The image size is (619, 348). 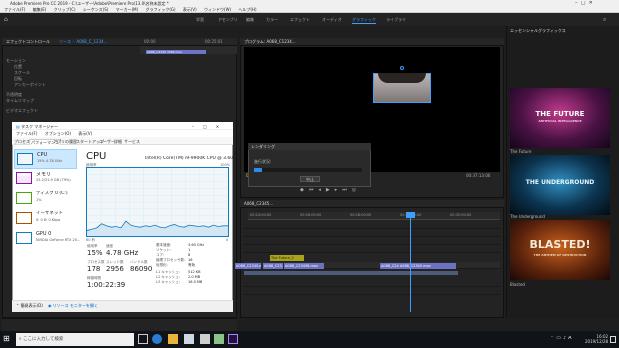 What do you see at coordinates (40, 9) in the screenshot?
I see `menu-edit: 編集(E)` at bounding box center [40, 9].